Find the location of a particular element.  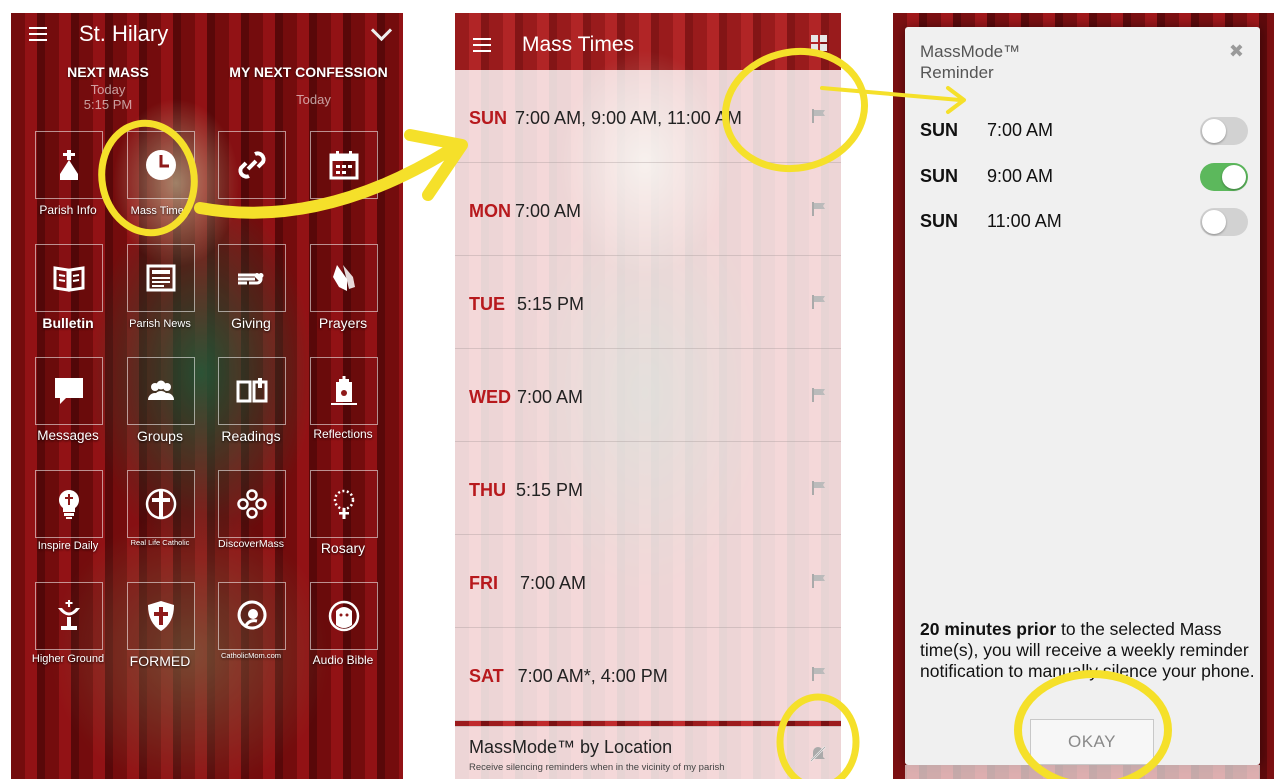

tile-real-life-catholic is located at coordinates (161, 504).